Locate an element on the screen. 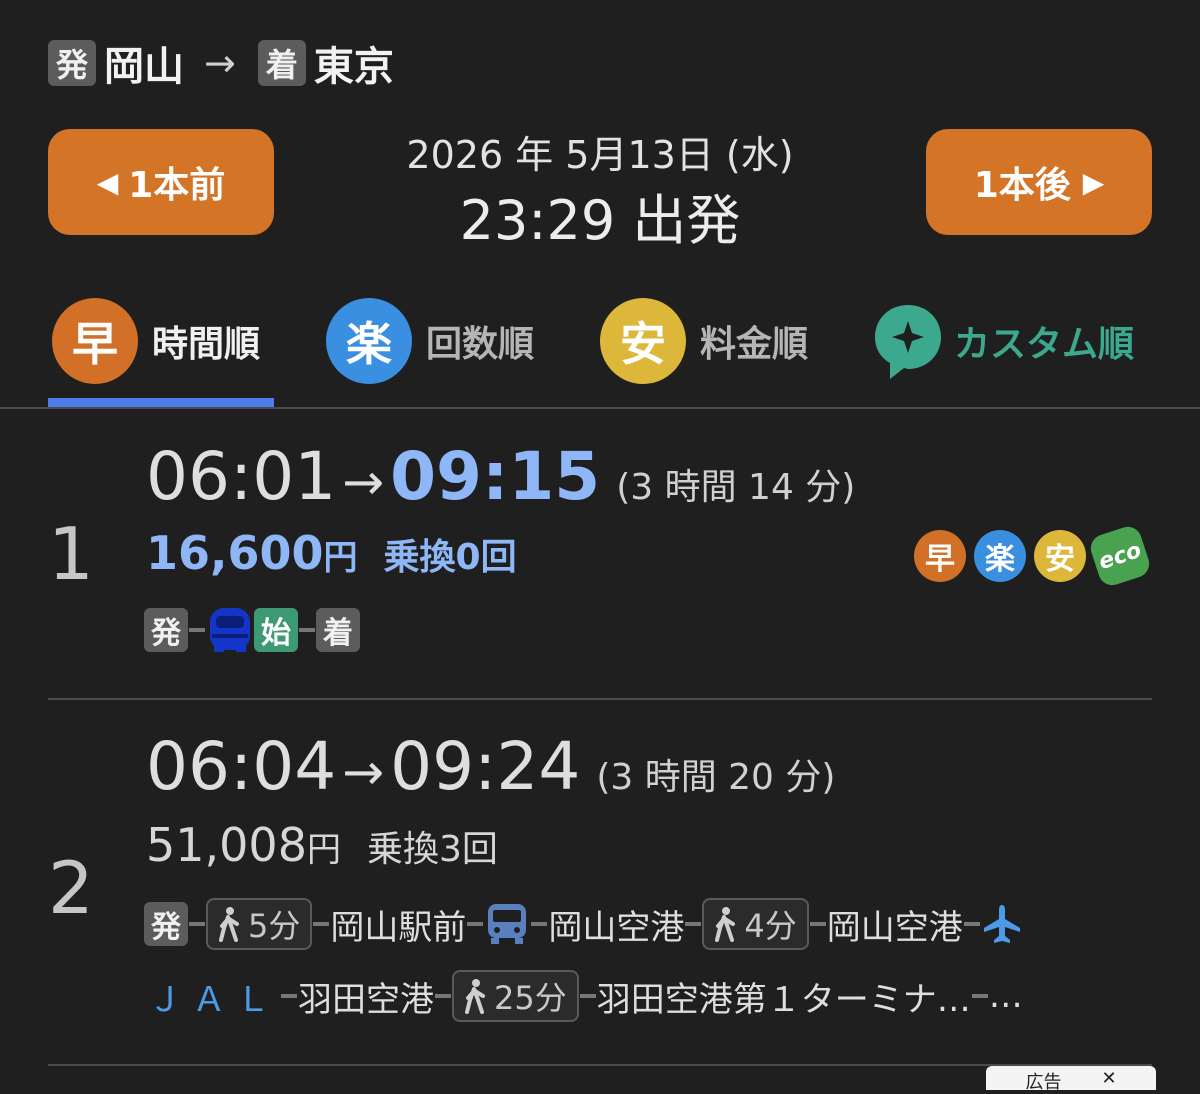 This screenshot has width=1200, height=1094. walk-duration: 25分 is located at coordinates (530, 998).